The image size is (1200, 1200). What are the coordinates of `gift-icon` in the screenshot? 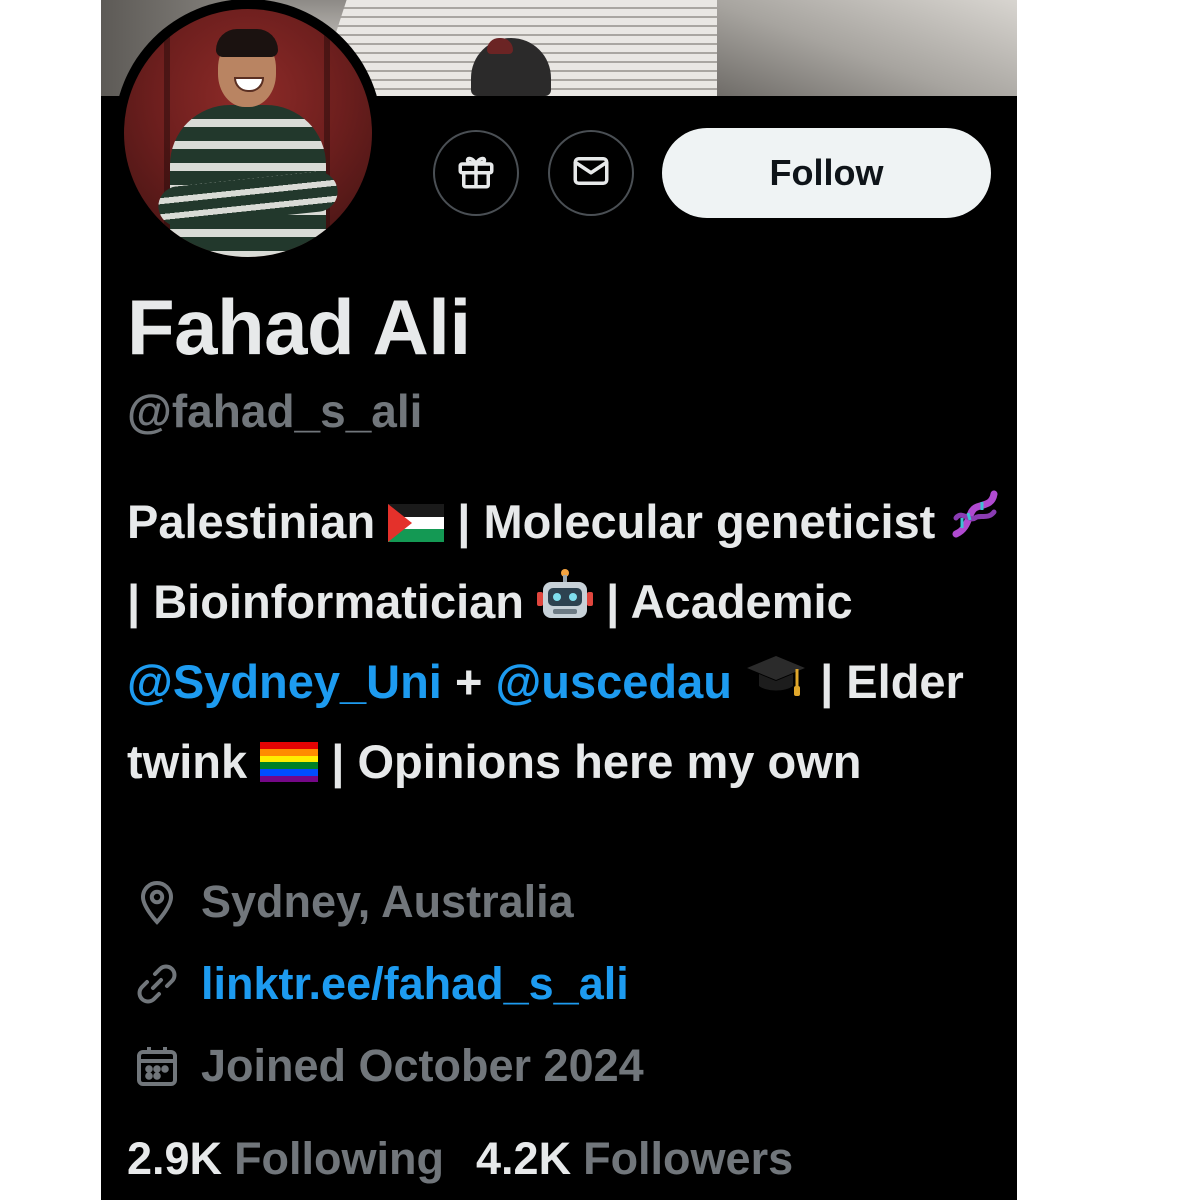 It's located at (476, 173).